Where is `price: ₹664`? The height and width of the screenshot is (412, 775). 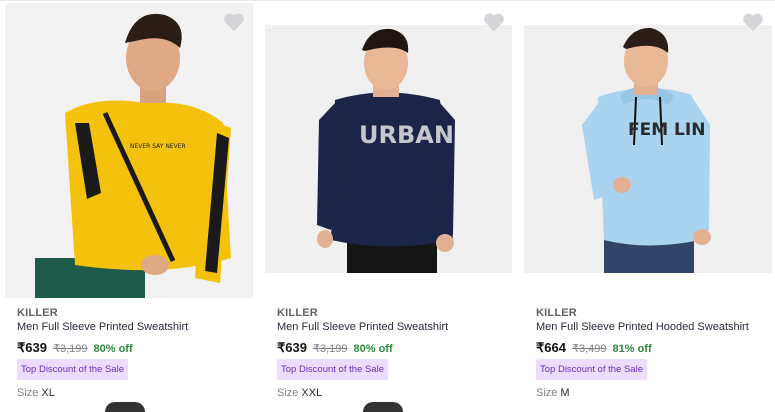
price: ₹664 is located at coordinates (551, 347).